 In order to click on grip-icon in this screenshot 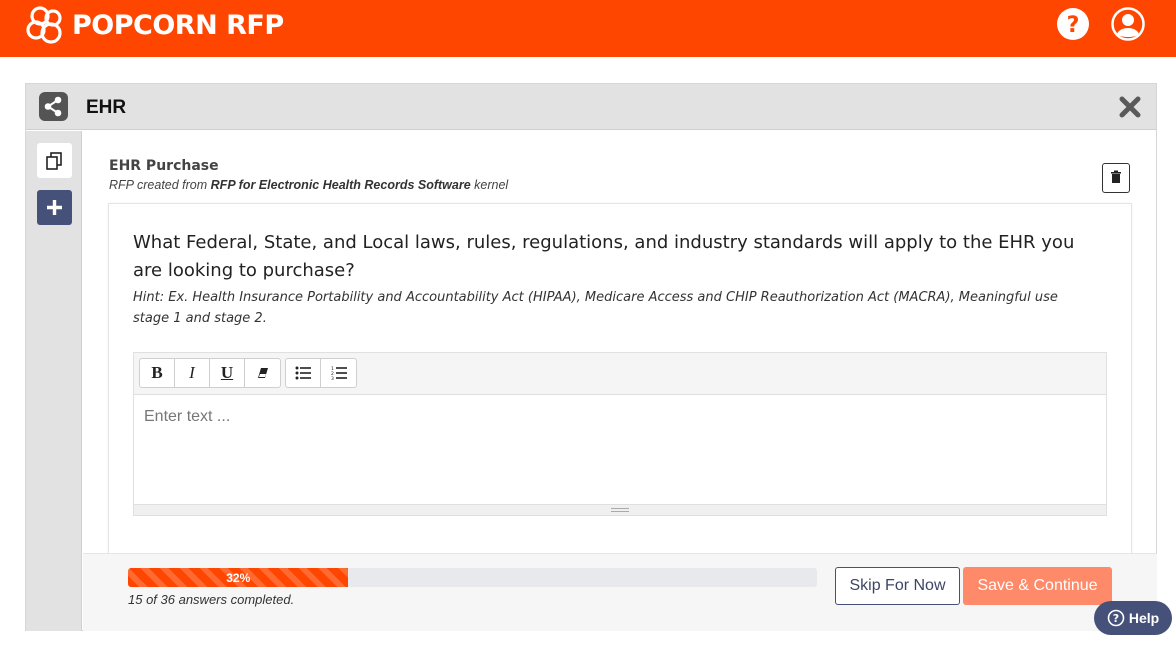, I will do `click(620, 510)`.